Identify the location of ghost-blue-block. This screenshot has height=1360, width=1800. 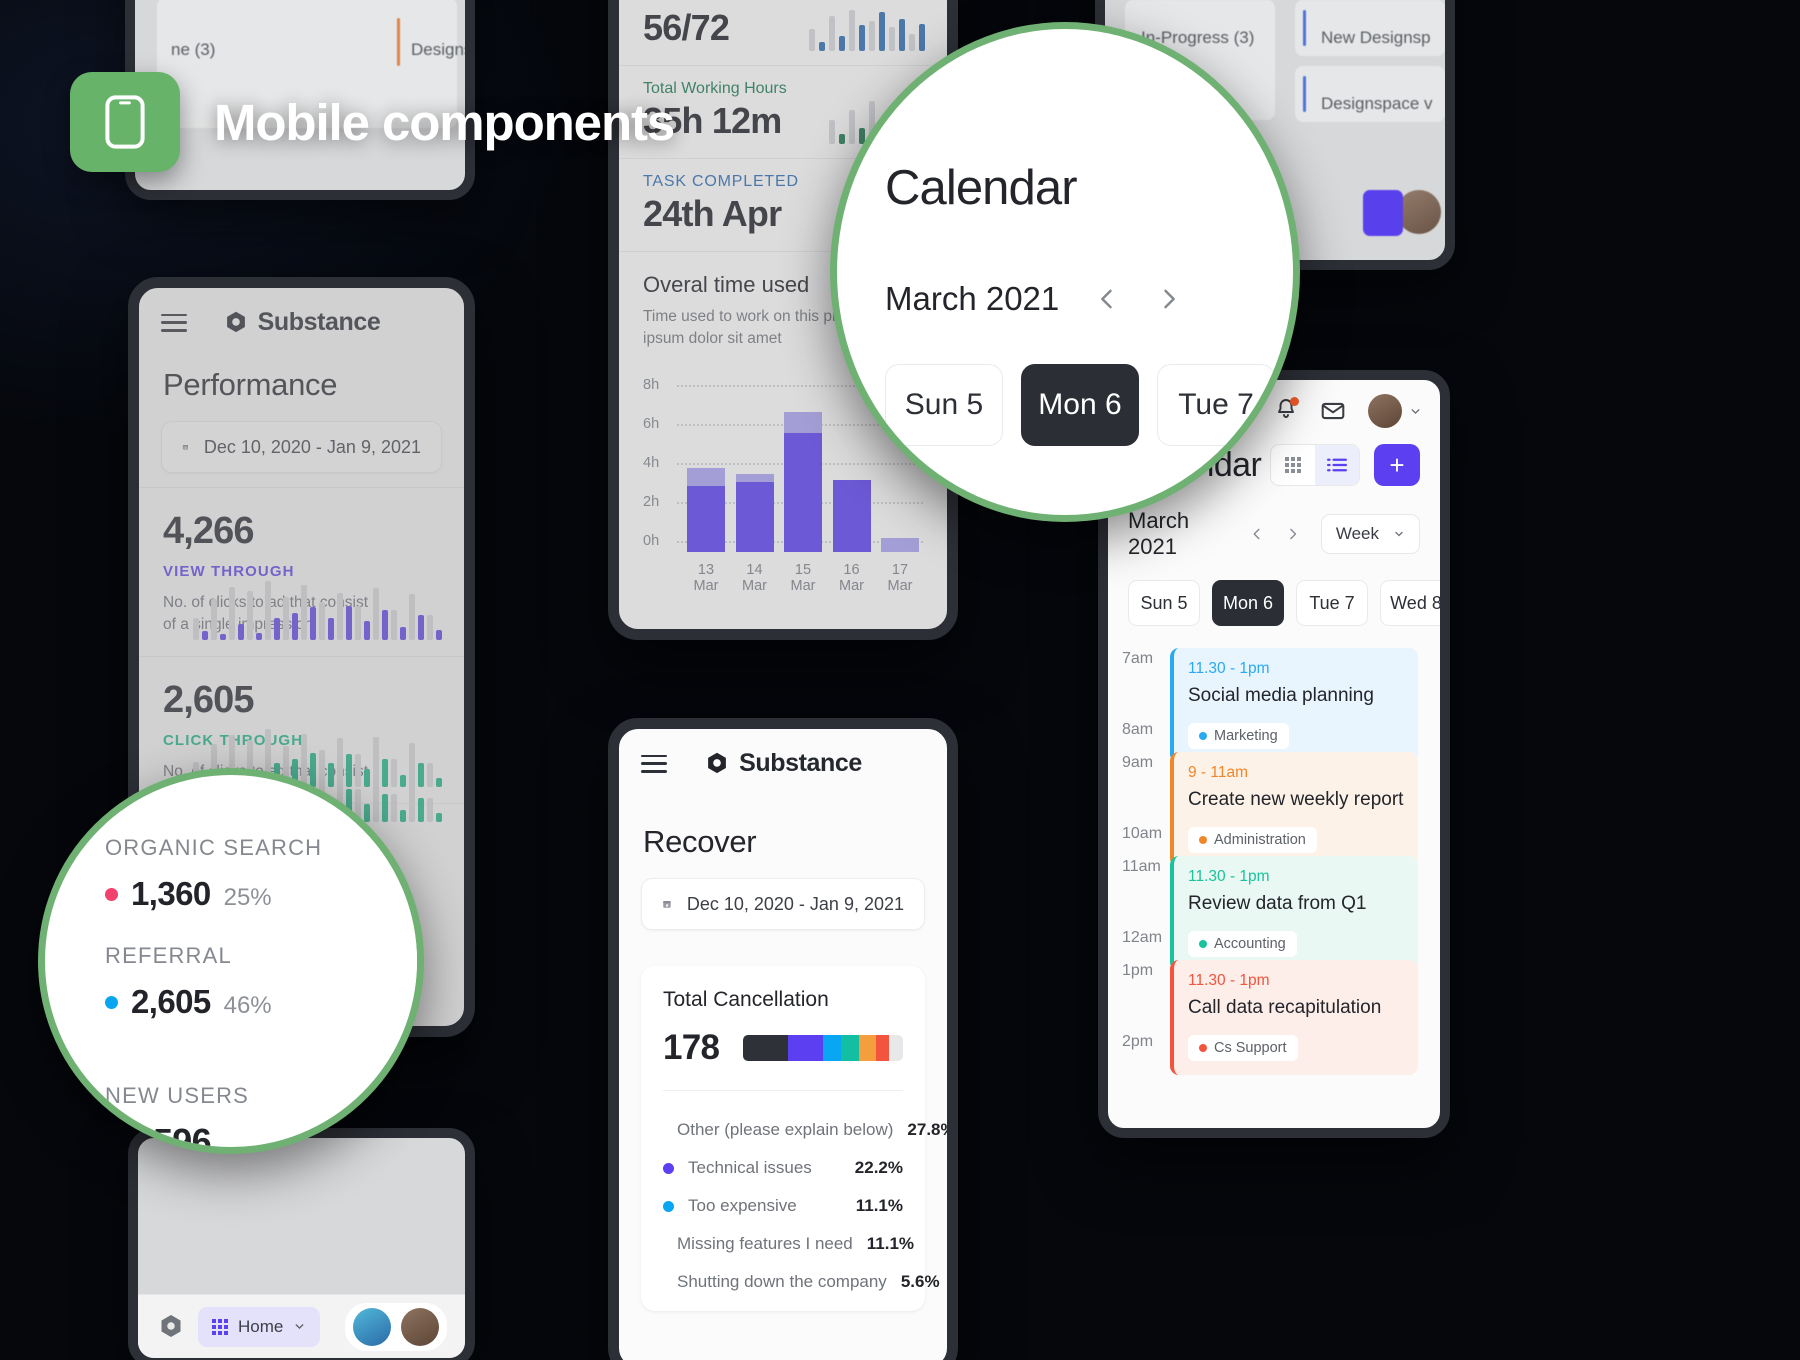
(1383, 213).